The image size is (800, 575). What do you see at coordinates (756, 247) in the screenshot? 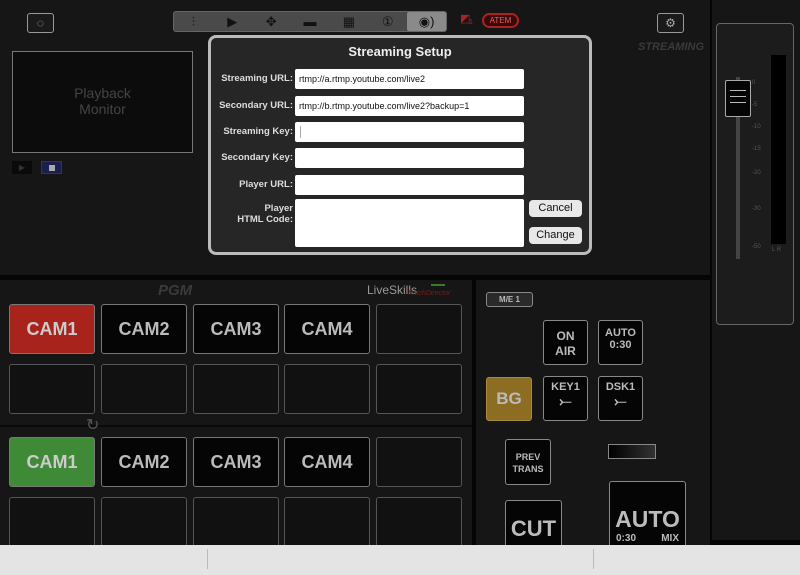
I see `fader-scale-label: -50` at bounding box center [756, 247].